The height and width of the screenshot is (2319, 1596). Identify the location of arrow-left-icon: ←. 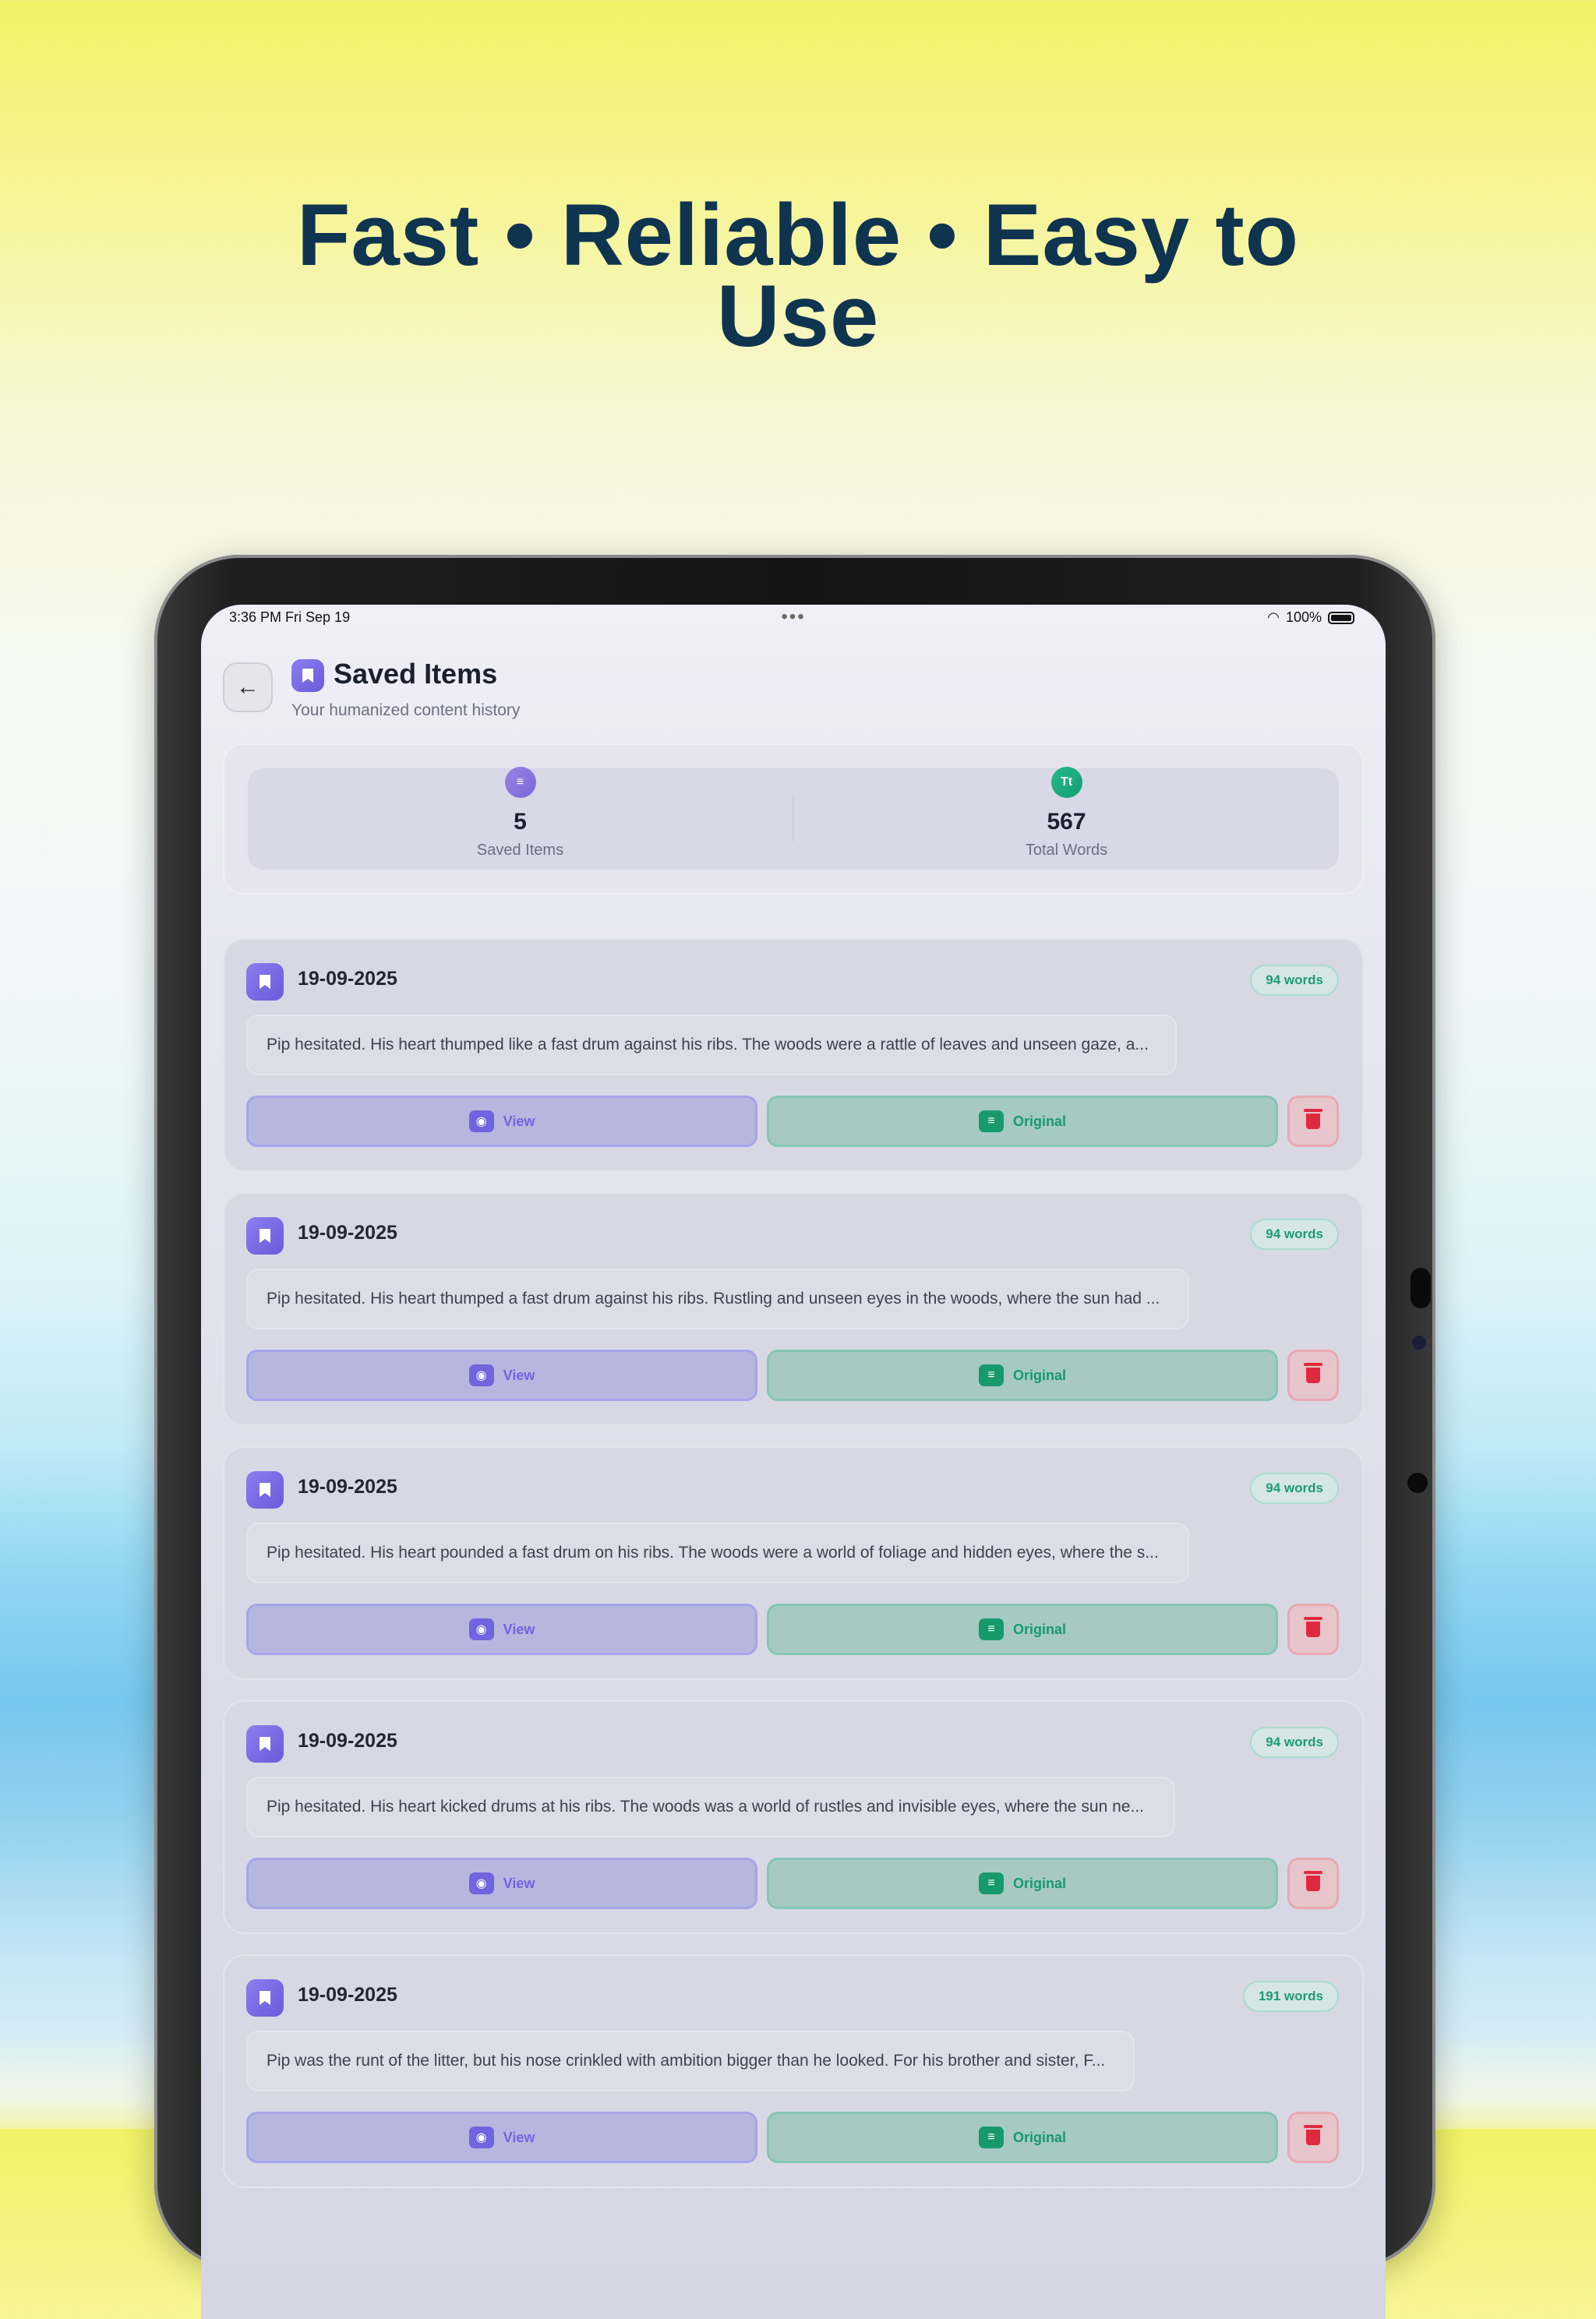
(248, 687).